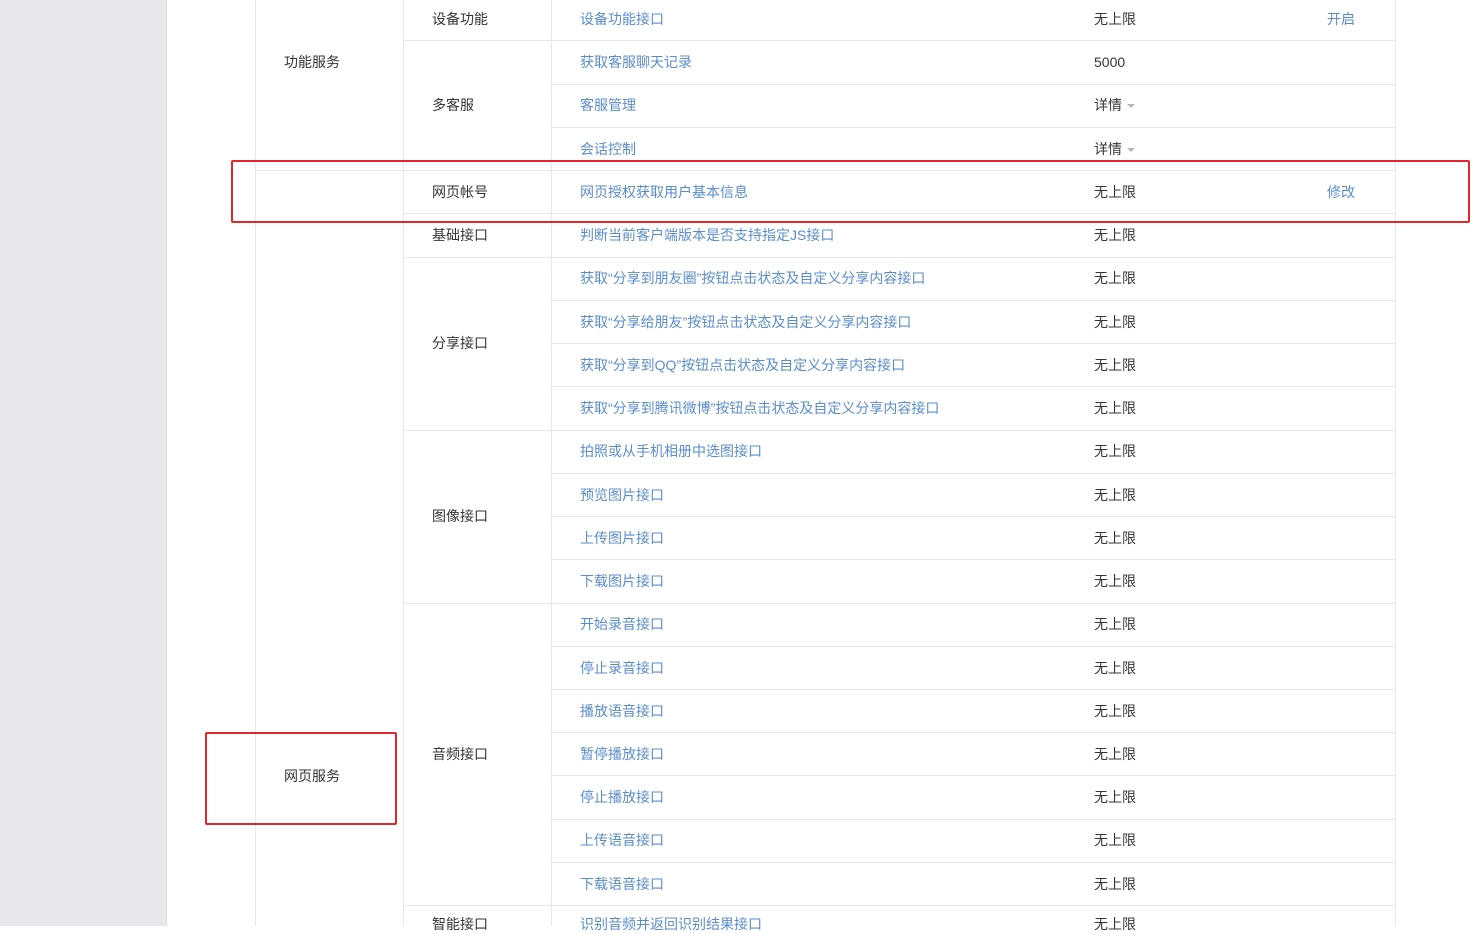  Describe the element at coordinates (636, 62) in the screenshot. I see `api-link: 获取客服聊天记录` at that location.